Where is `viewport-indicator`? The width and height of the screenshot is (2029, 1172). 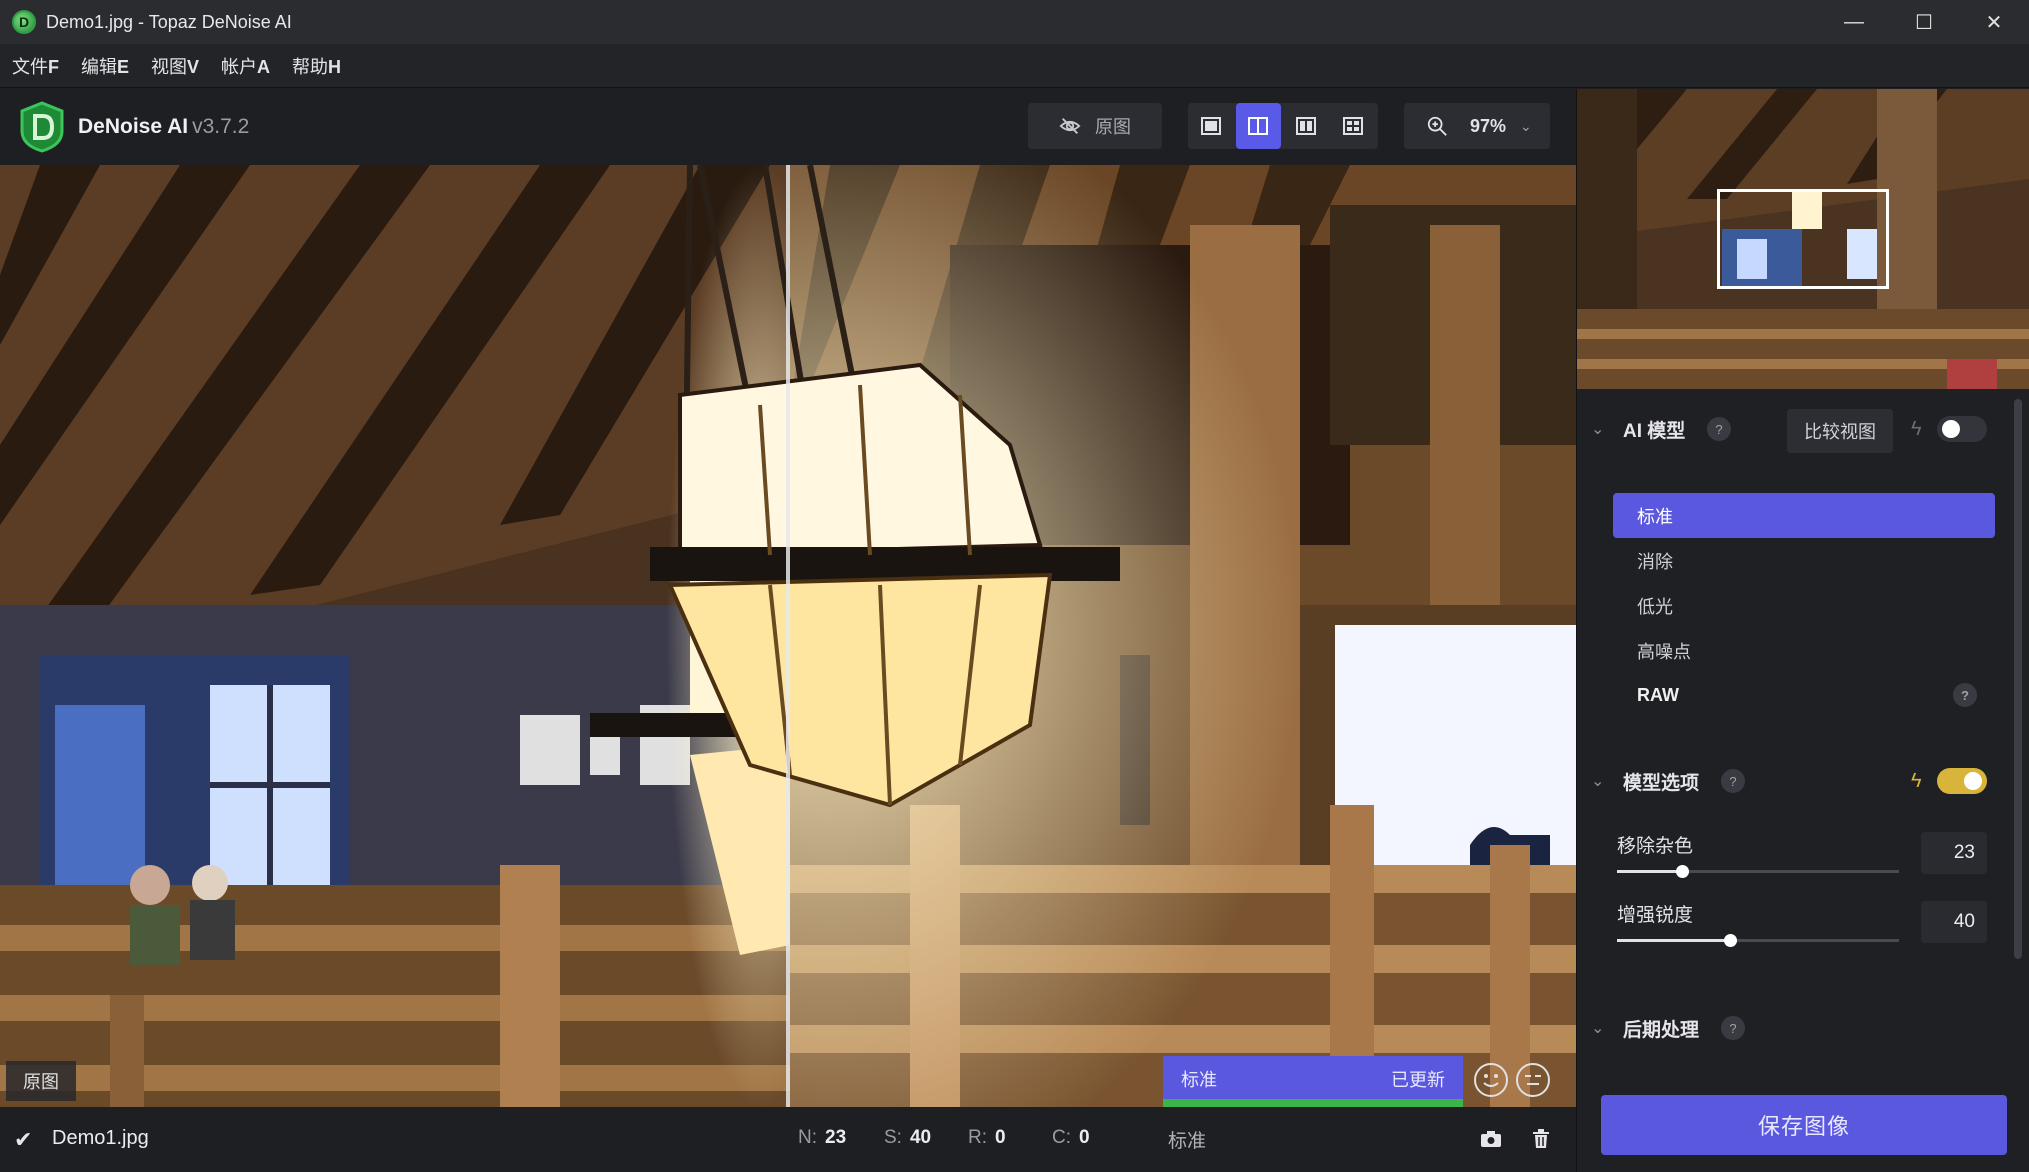 viewport-indicator is located at coordinates (1803, 239).